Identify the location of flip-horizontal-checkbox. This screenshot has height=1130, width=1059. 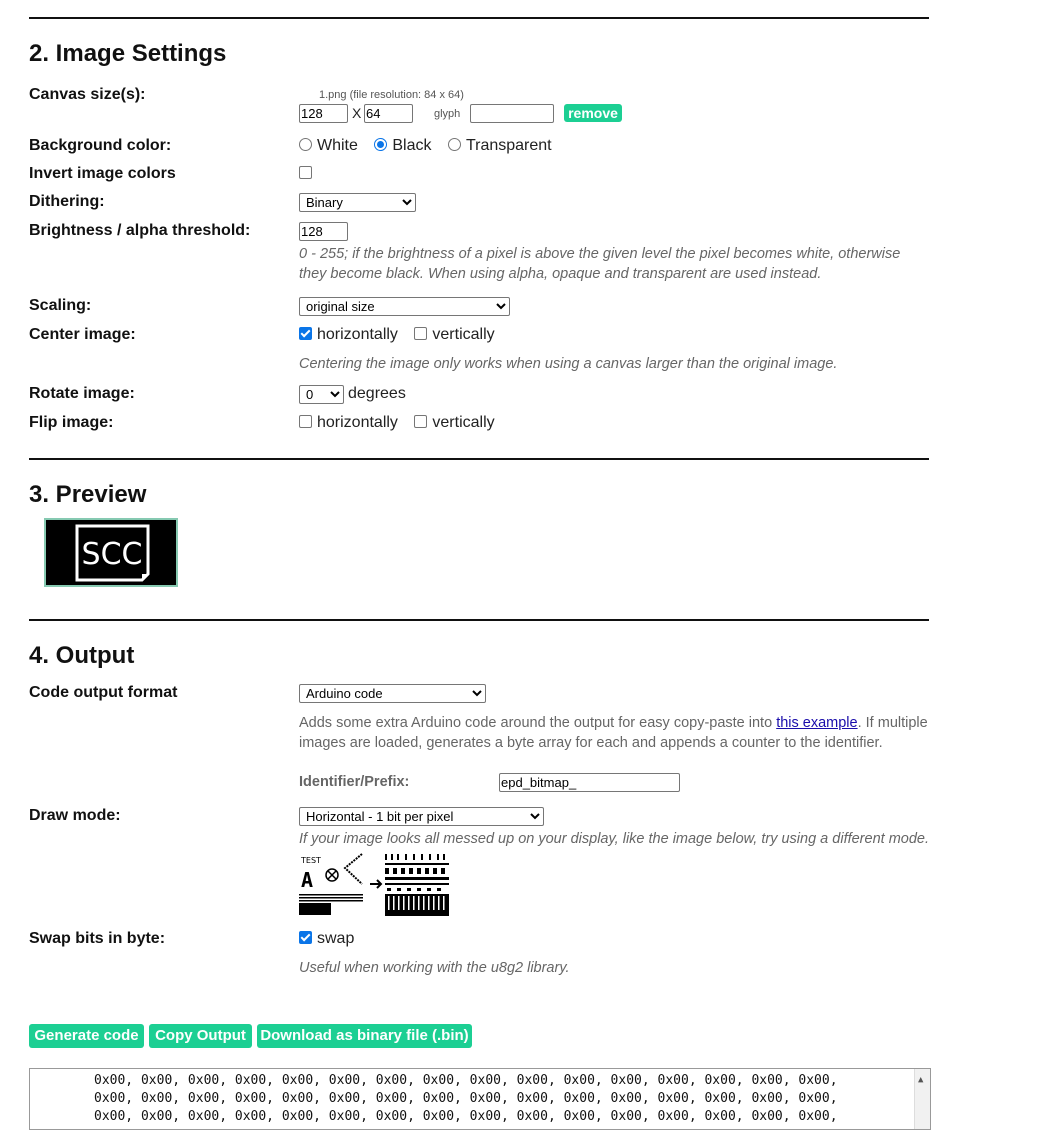
(305, 421).